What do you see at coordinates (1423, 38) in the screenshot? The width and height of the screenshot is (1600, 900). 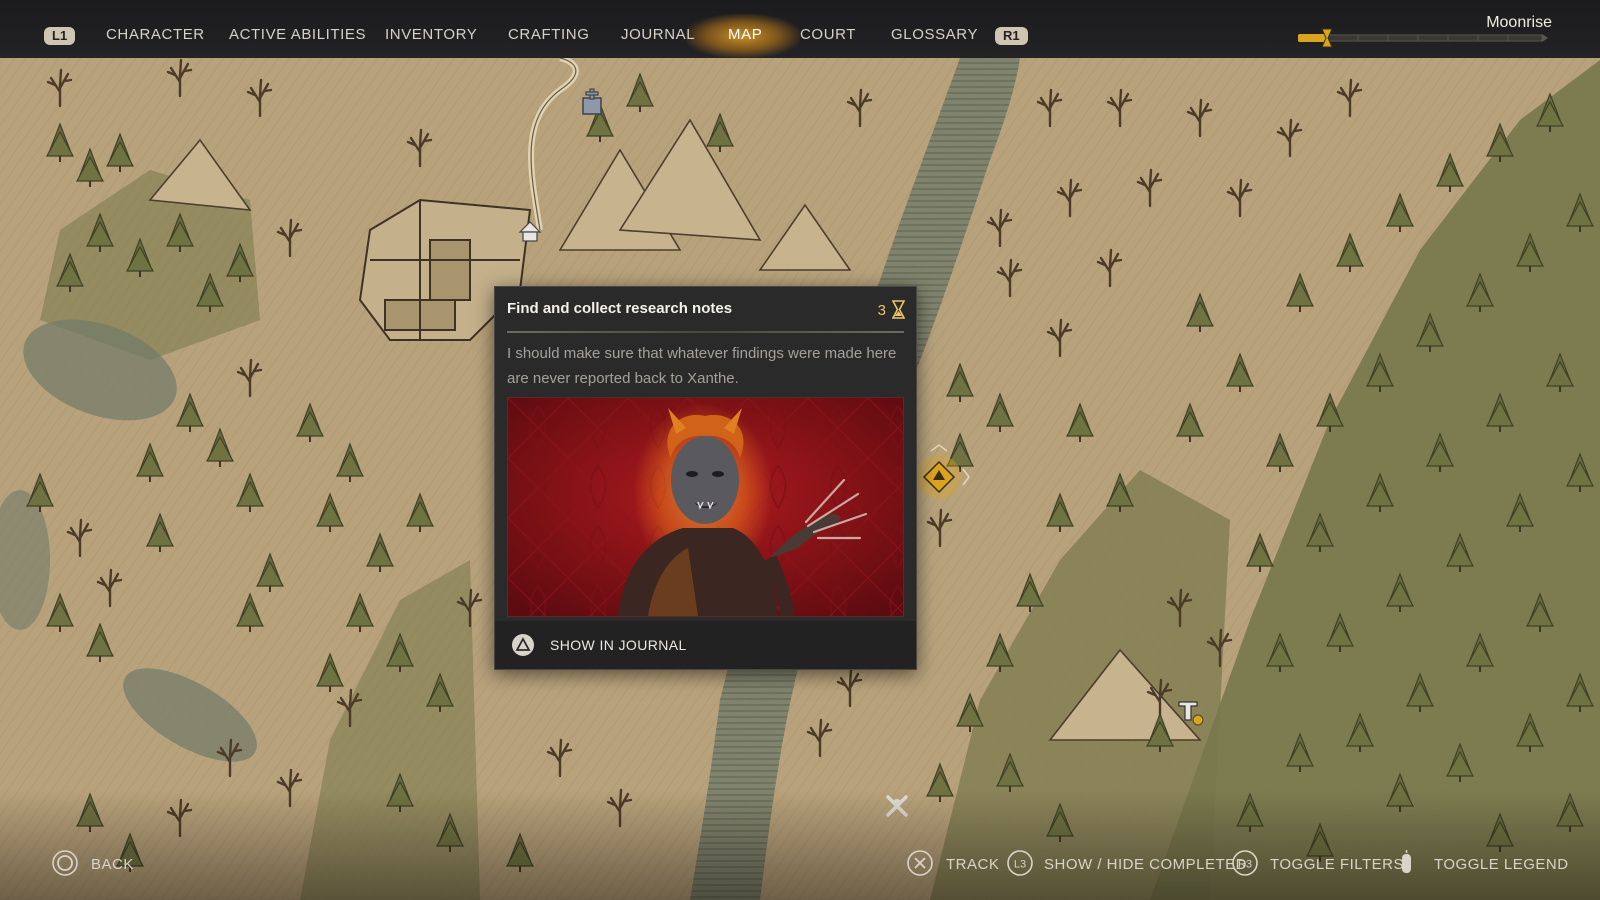 I see `time-of-day-track` at bounding box center [1423, 38].